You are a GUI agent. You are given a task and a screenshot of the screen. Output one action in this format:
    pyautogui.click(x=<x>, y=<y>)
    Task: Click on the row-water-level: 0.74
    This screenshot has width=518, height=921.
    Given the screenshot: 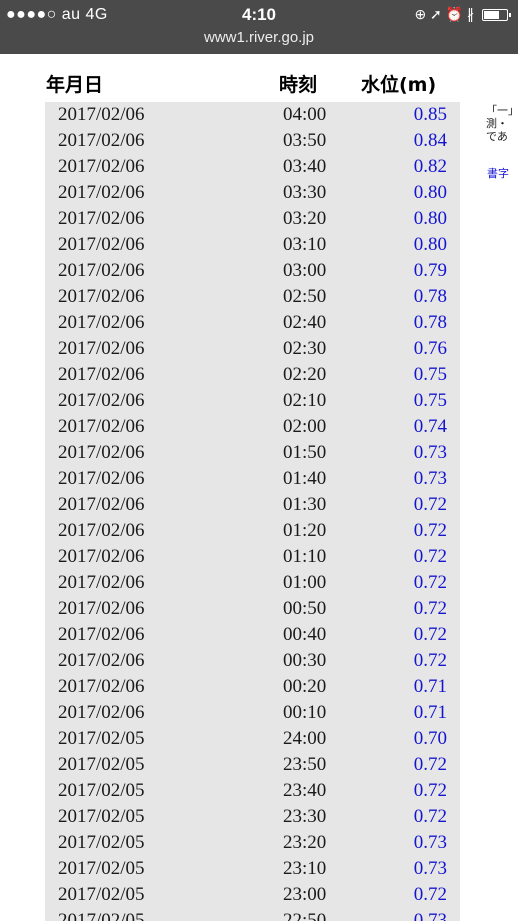 What is the action you would take?
    pyautogui.click(x=430, y=427)
    